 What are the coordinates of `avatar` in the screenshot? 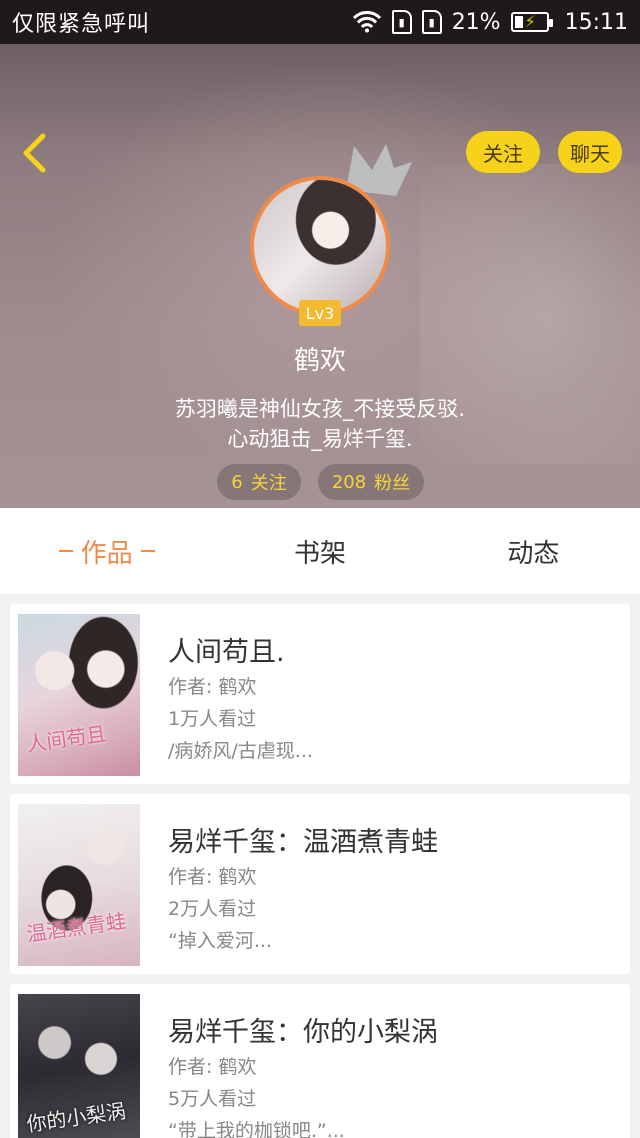 It's located at (320, 246).